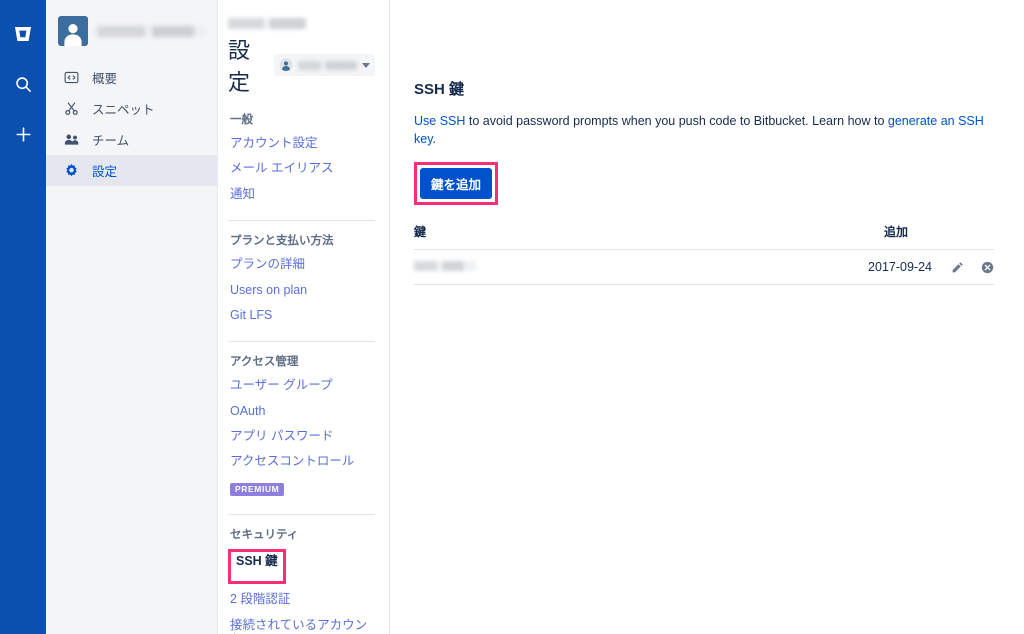 The height and width of the screenshot is (634, 1024). What do you see at coordinates (439, 121) in the screenshot?
I see `use-ssh-link: Use SSH` at bounding box center [439, 121].